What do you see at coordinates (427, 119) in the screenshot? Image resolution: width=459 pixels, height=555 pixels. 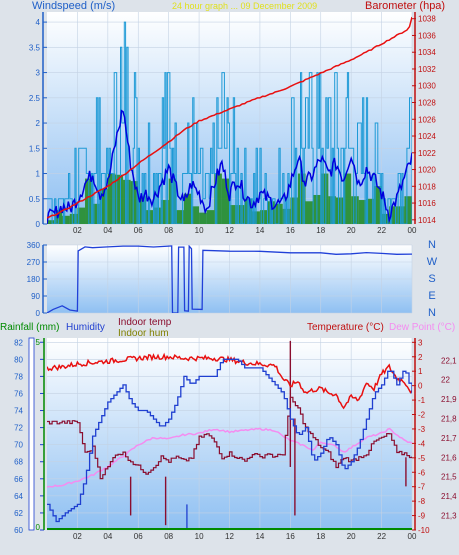 I see `barometer-tick-label: 1026` at bounding box center [427, 119].